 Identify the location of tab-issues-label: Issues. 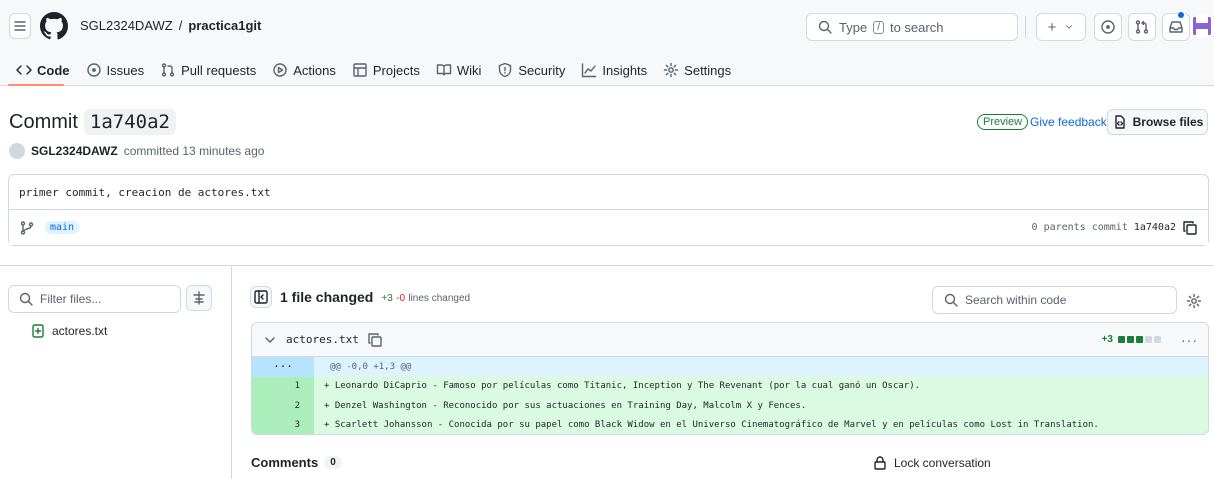
(125, 70).